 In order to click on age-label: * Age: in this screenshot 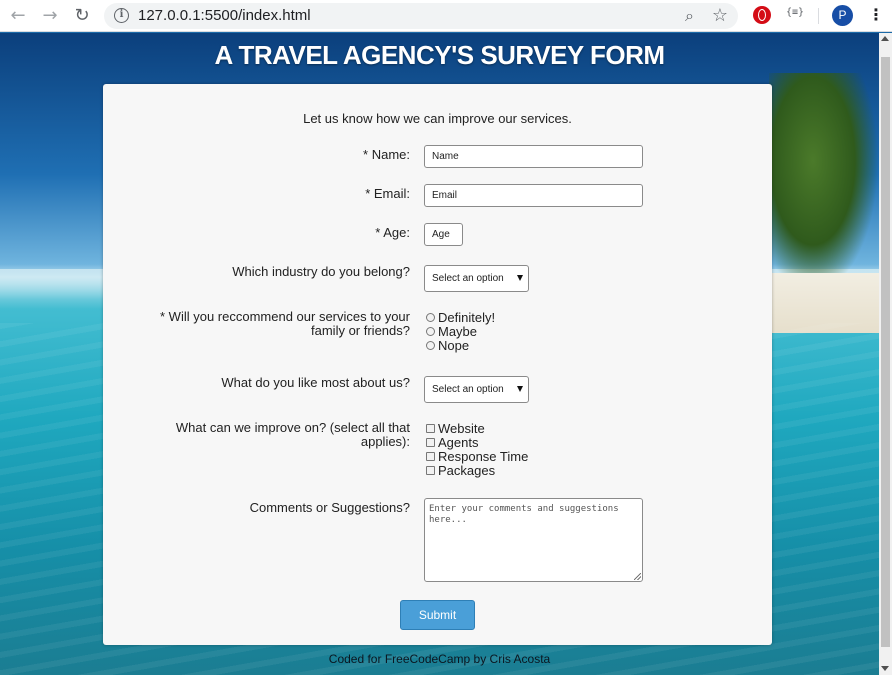, I will do `click(392, 232)`.